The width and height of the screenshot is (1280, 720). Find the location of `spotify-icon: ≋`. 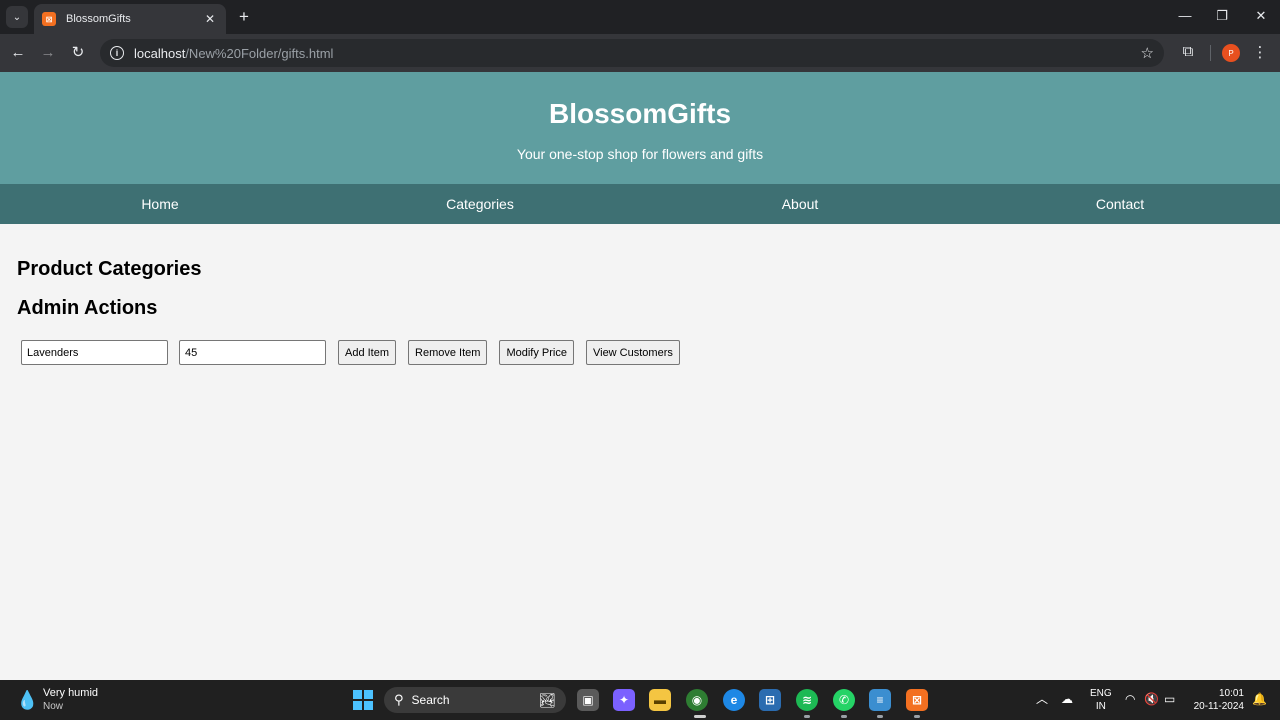

spotify-icon: ≋ is located at coordinates (807, 700).